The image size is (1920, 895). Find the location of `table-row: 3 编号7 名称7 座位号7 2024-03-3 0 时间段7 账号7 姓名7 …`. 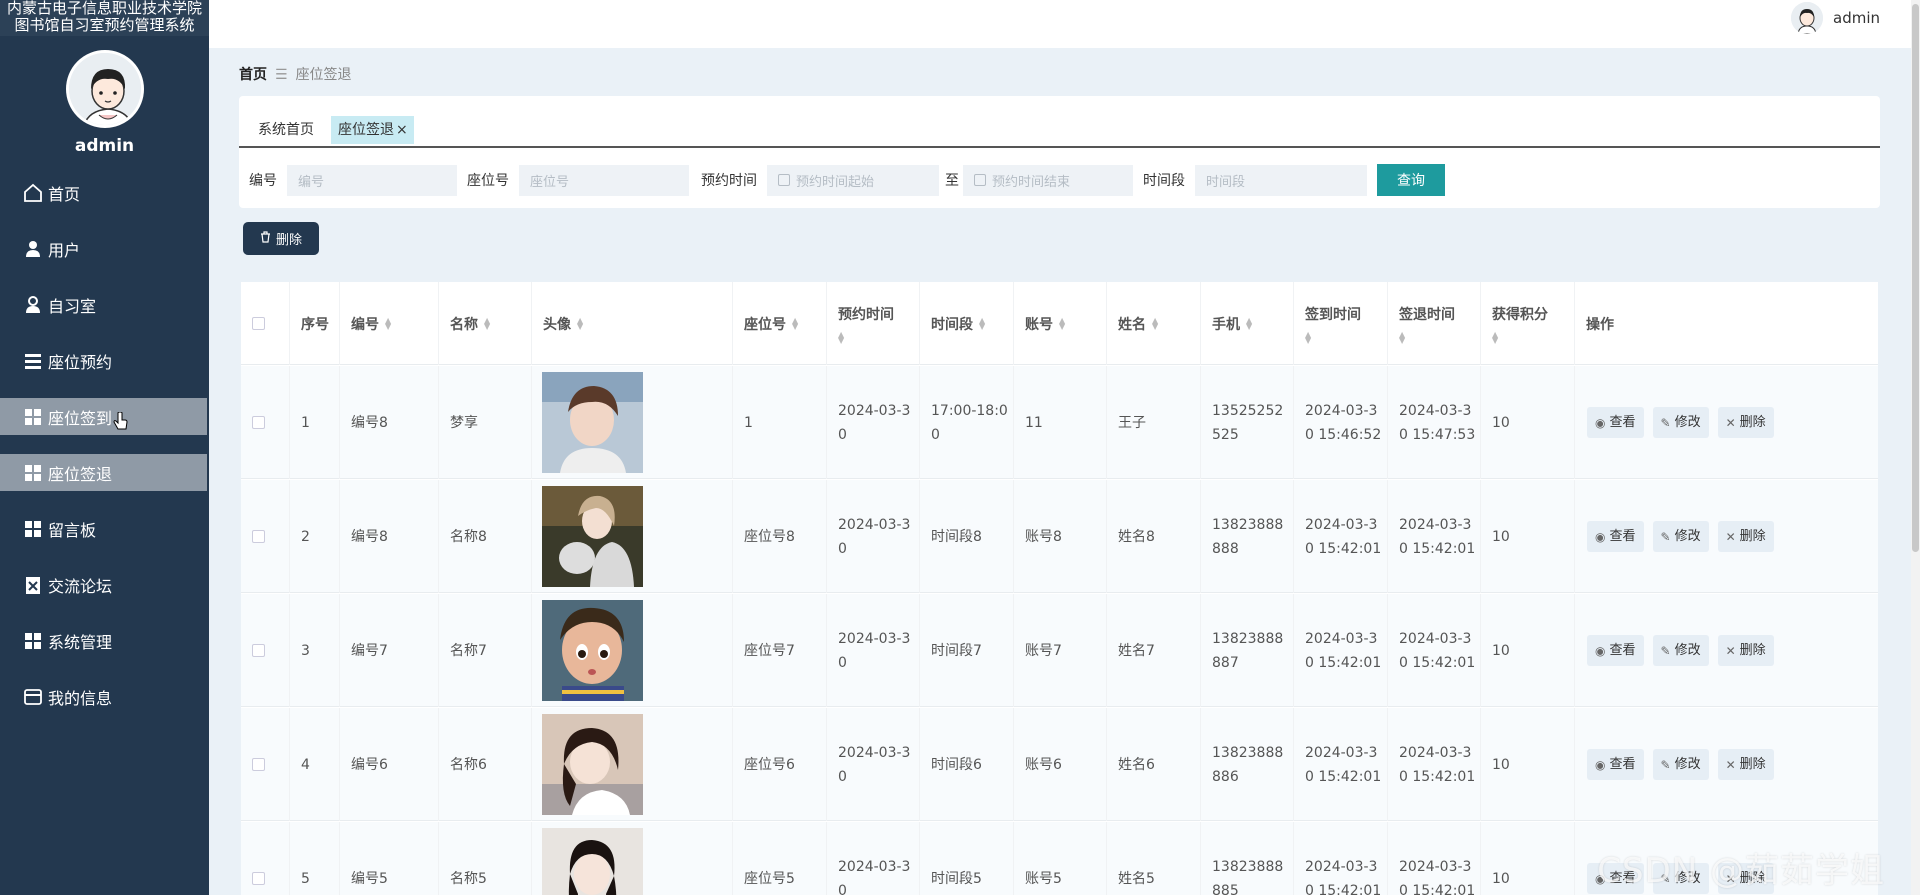

table-row: 3 编号7 名称7 座位号7 2024-03-3 0 时间段7 账号7 姓名7 … is located at coordinates (1059, 650).